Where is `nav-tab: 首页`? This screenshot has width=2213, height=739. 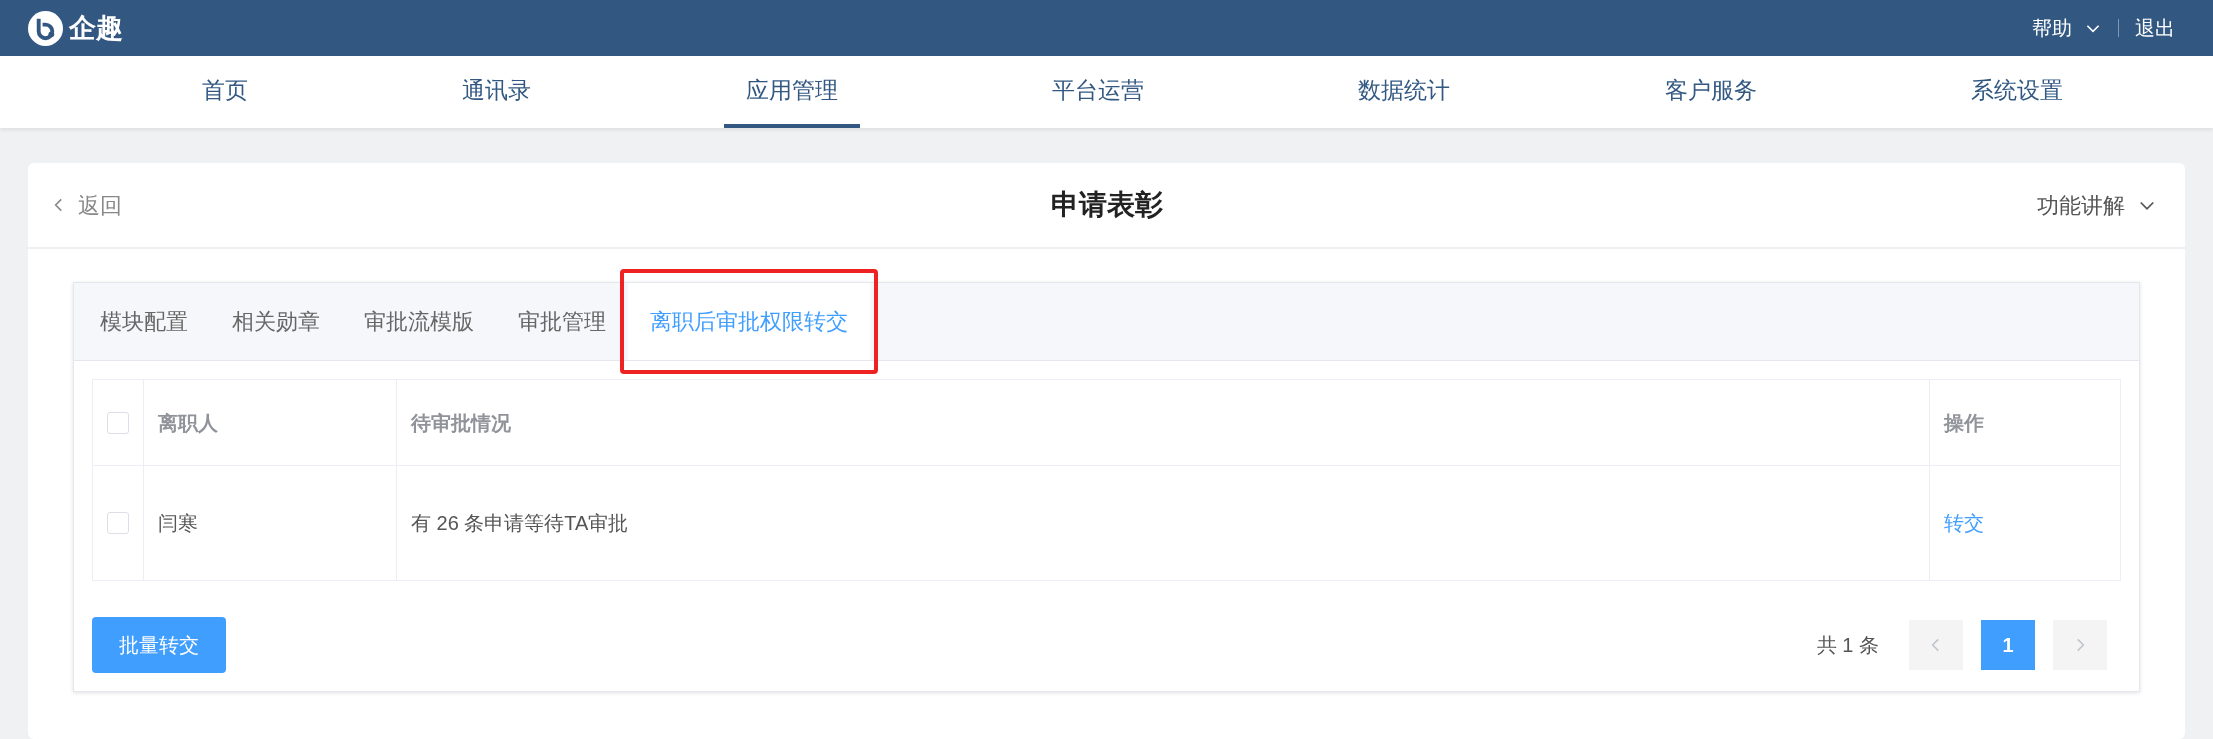
nav-tab: 首页 is located at coordinates (225, 92).